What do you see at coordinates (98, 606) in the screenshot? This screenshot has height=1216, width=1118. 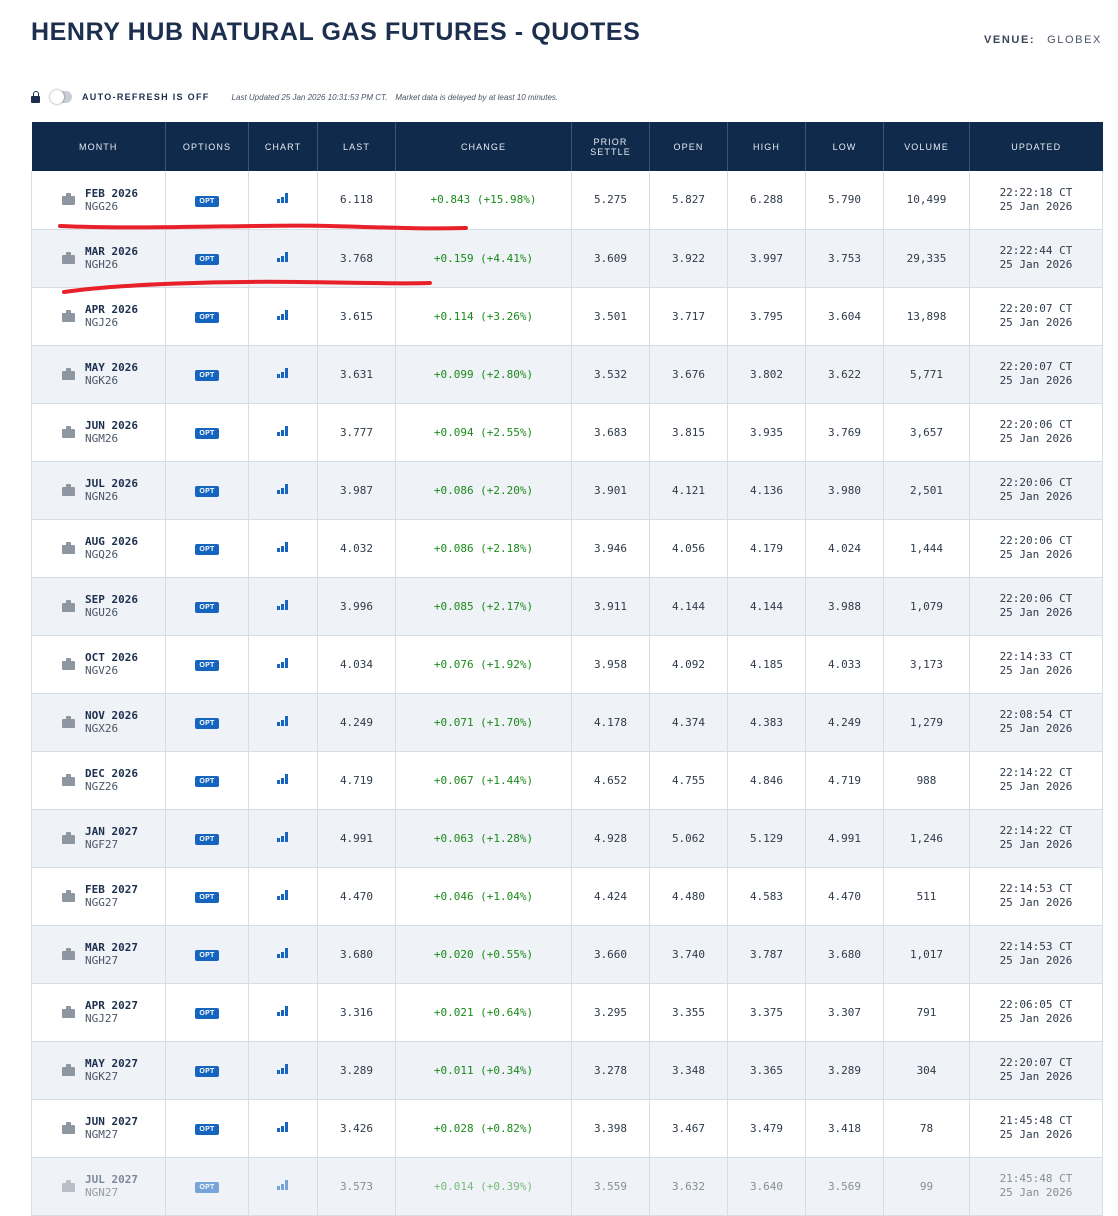 I see `month-cell: SEP 2026 NGU26` at bounding box center [98, 606].